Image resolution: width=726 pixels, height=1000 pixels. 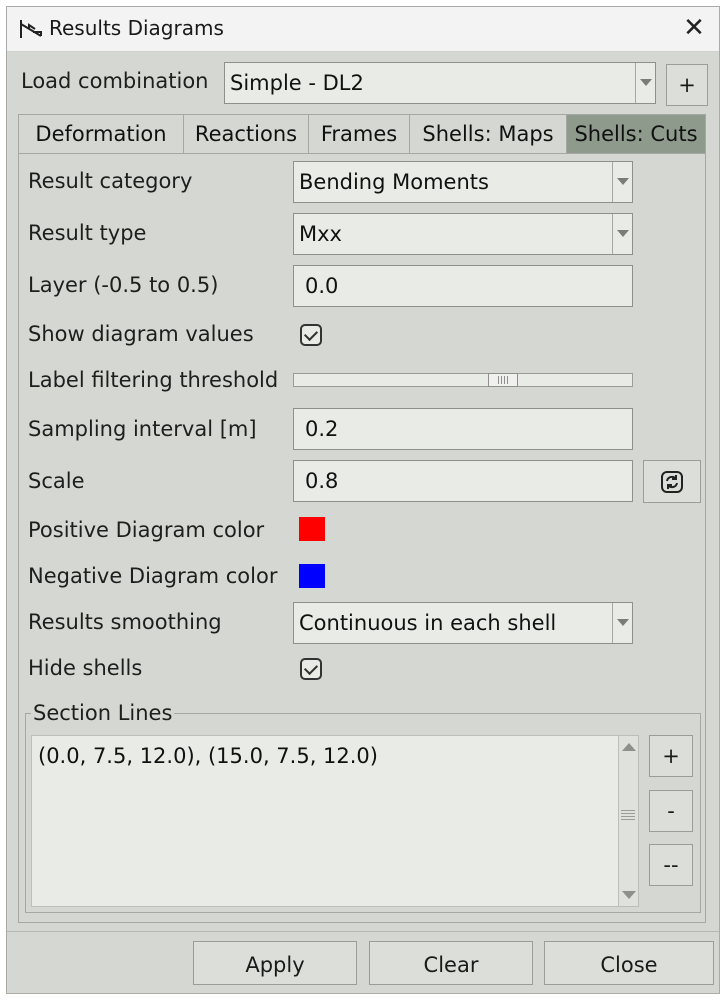 I want to click on section-lines-text: (0.0, 7.5, 12.0), (15.0, 7.5, 12.0), so click(x=208, y=756).